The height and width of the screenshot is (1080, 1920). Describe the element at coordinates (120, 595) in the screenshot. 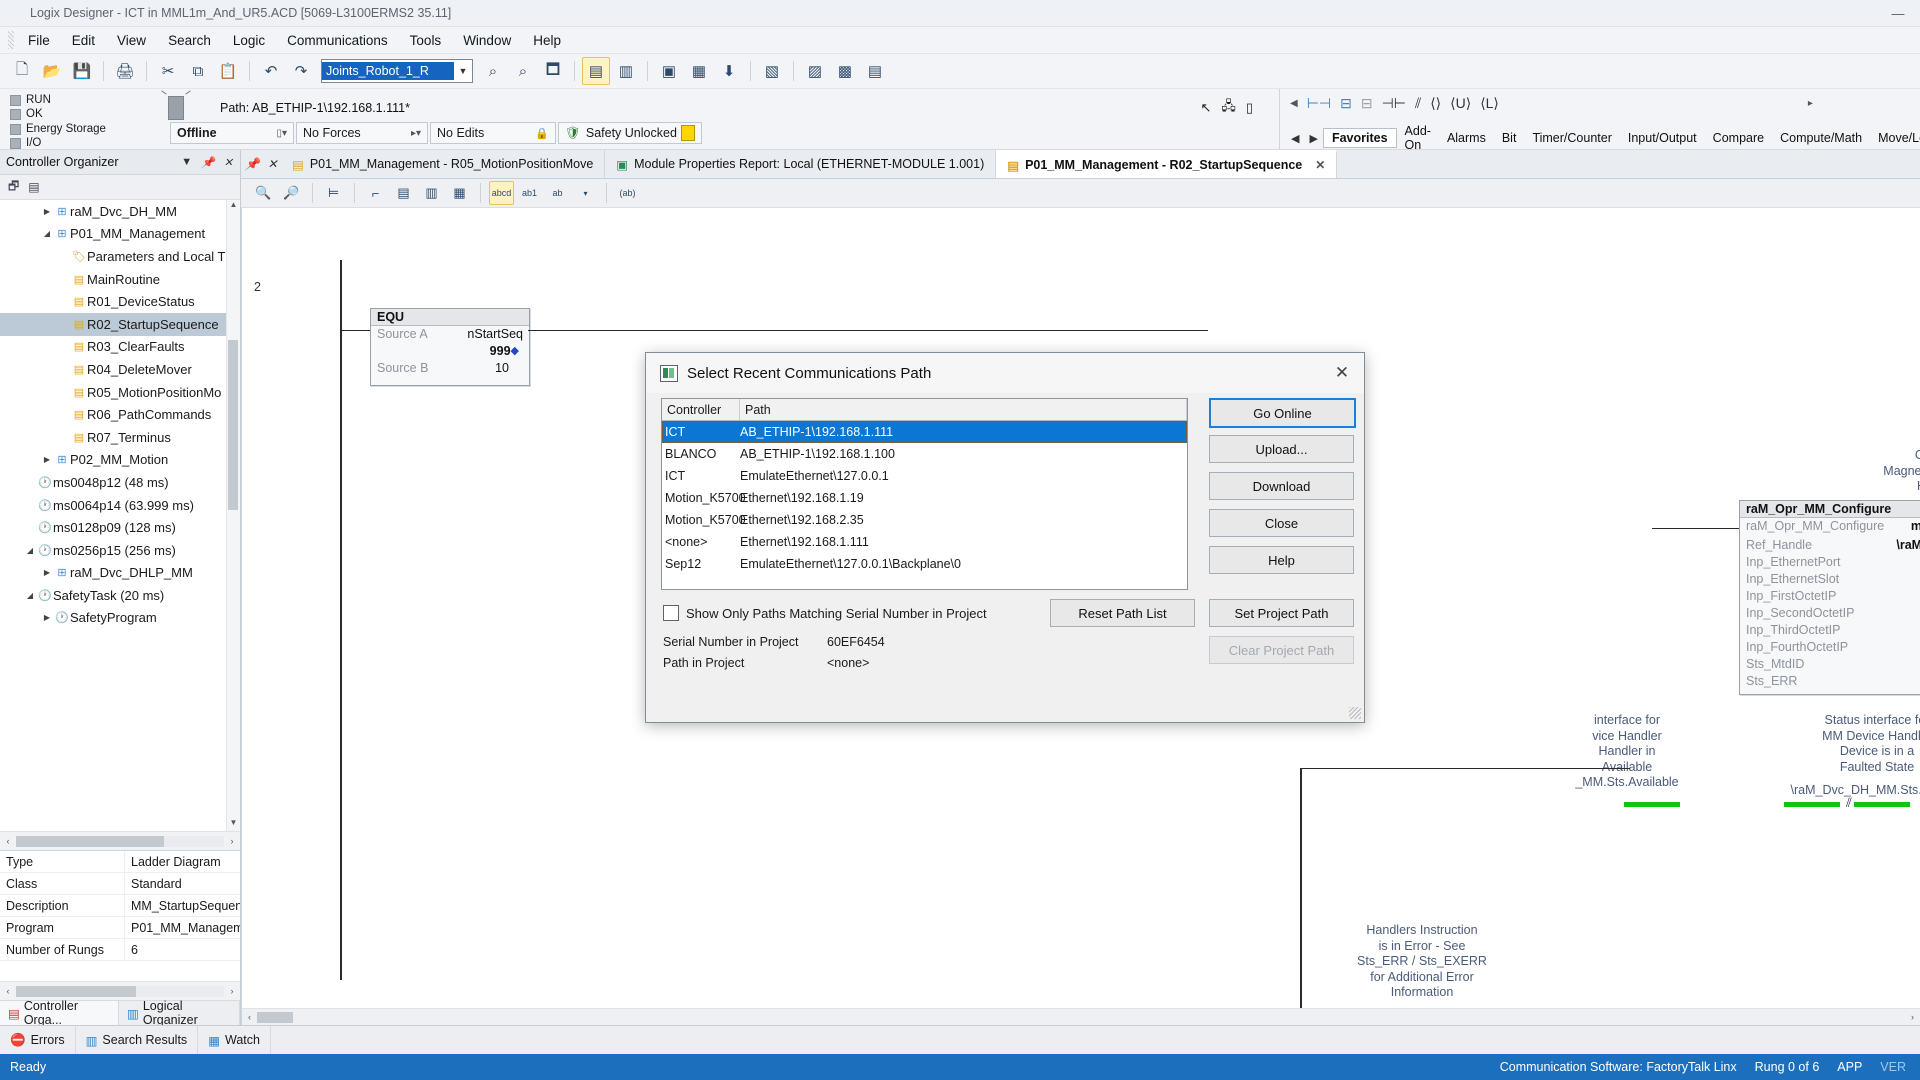

I see `tree-item-safetytask-20-ms: ◢ 🕐 SafetyTask (20 ms)` at that location.